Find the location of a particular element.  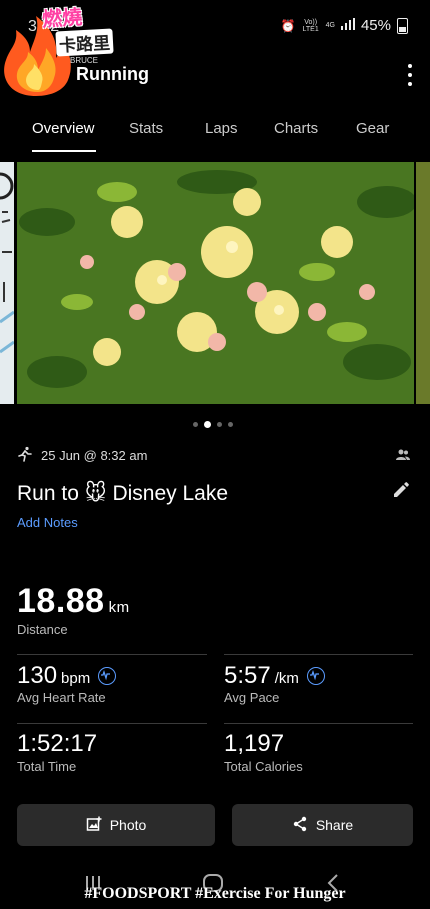

logo-text: 燃燒 is located at coordinates (62, 19).